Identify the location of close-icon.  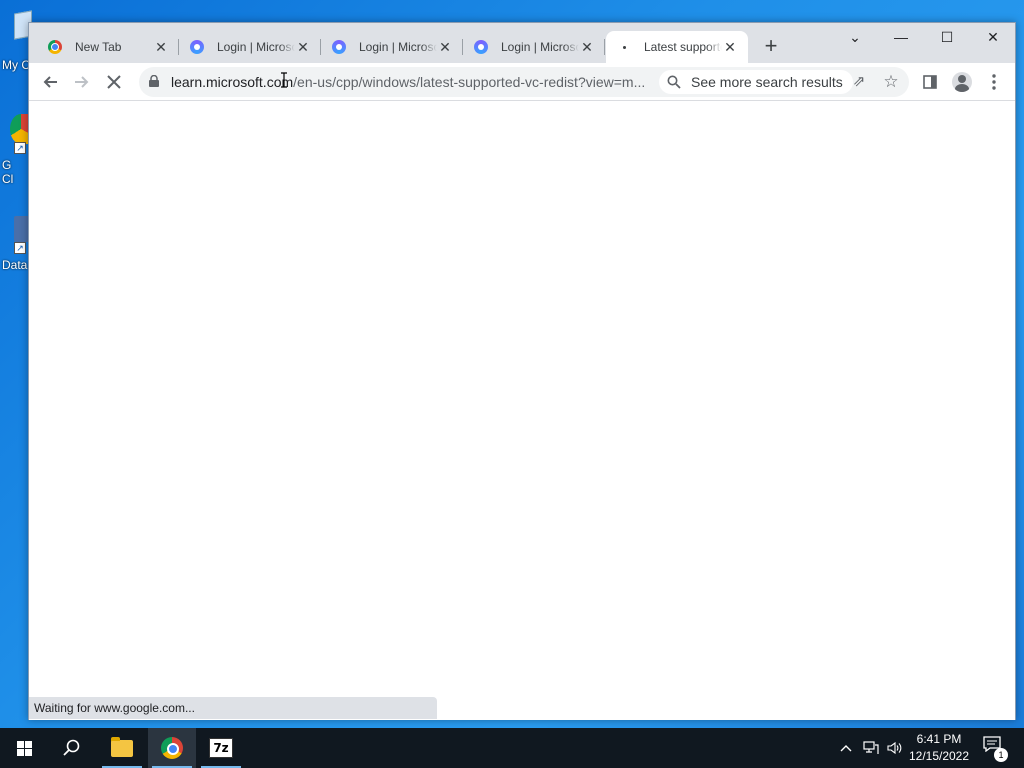
(114, 82).